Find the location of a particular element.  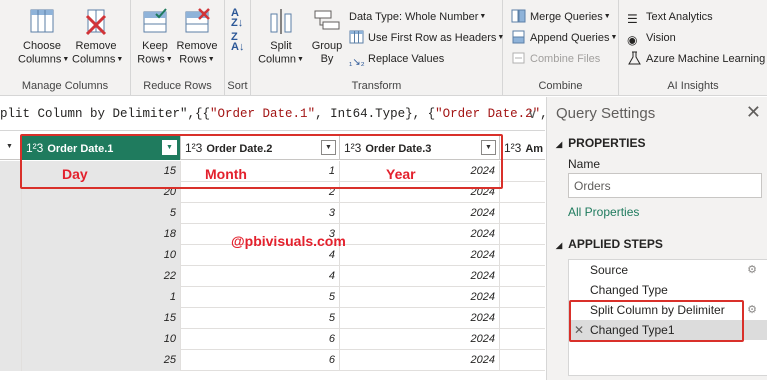

use-first-row-headers-button: Use First Row as Headers▼ is located at coordinates (426, 38).